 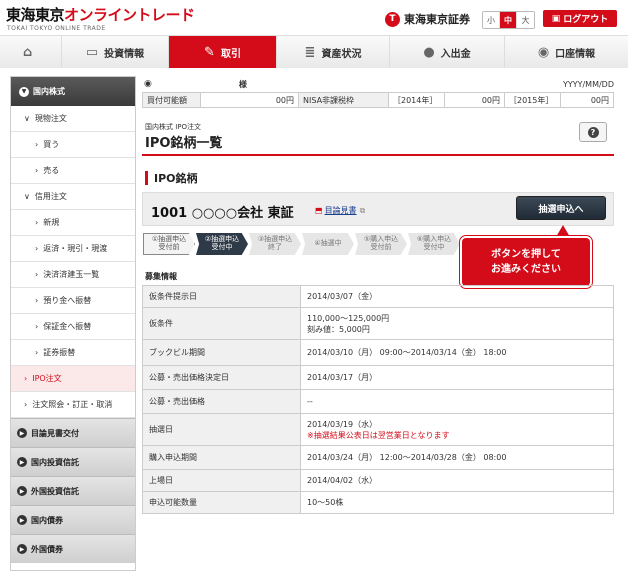 What do you see at coordinates (437, 19) in the screenshot?
I see `brand-name: 東海東京証券` at bounding box center [437, 19].